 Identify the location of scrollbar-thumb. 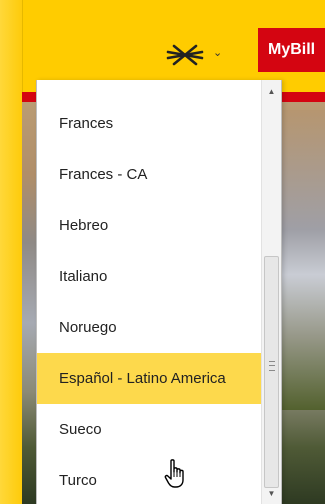
(271, 372).